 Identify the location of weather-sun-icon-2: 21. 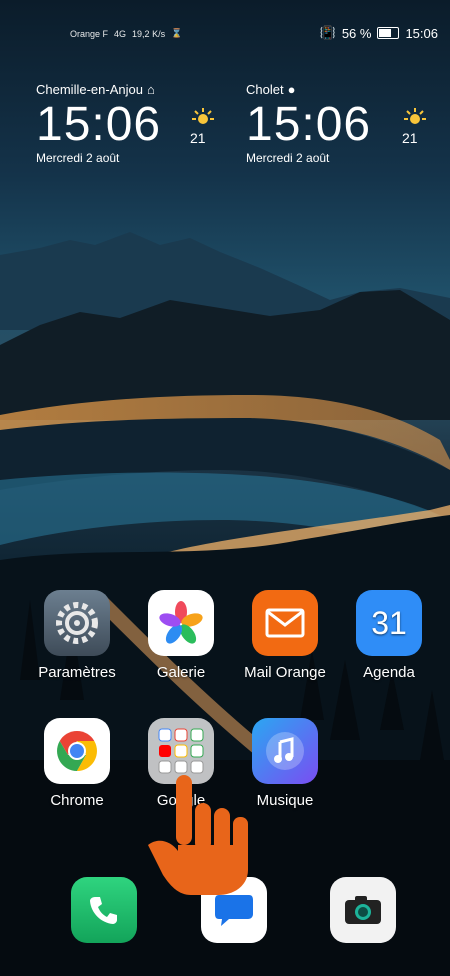
(414, 127).